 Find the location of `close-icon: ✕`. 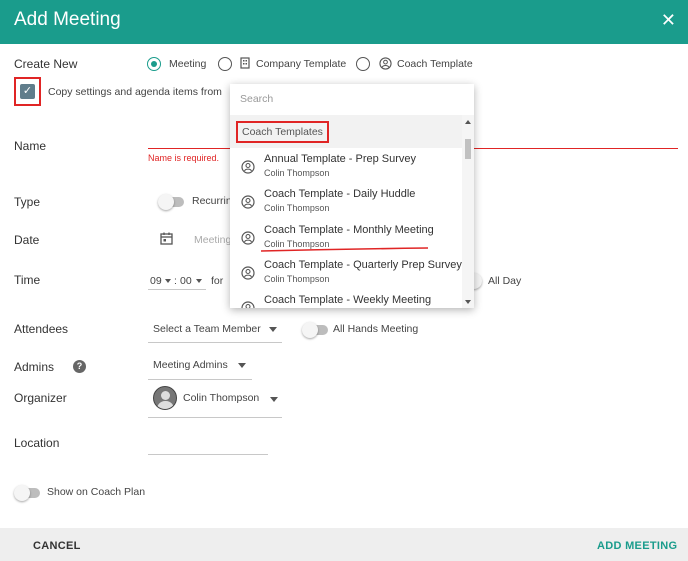

close-icon: ✕ is located at coordinates (668, 20).